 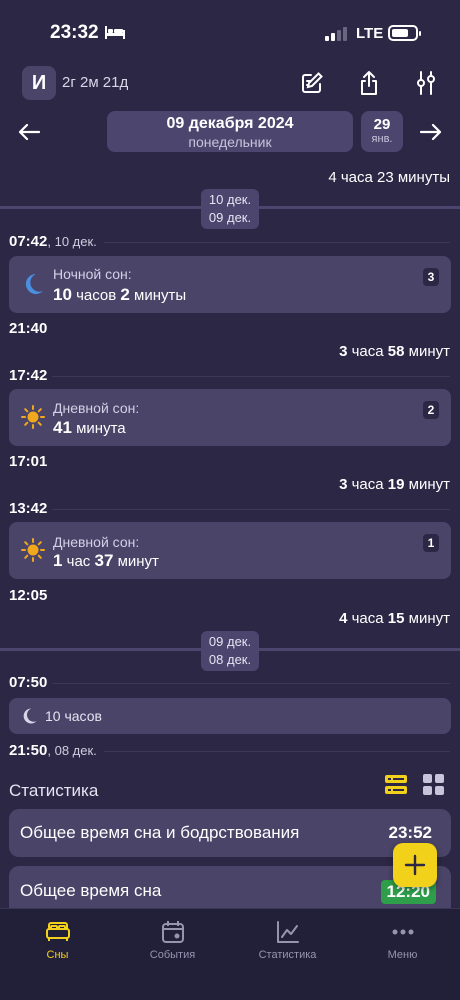 I want to click on card-duration: 10 часов 2 минуты, so click(x=120, y=294).